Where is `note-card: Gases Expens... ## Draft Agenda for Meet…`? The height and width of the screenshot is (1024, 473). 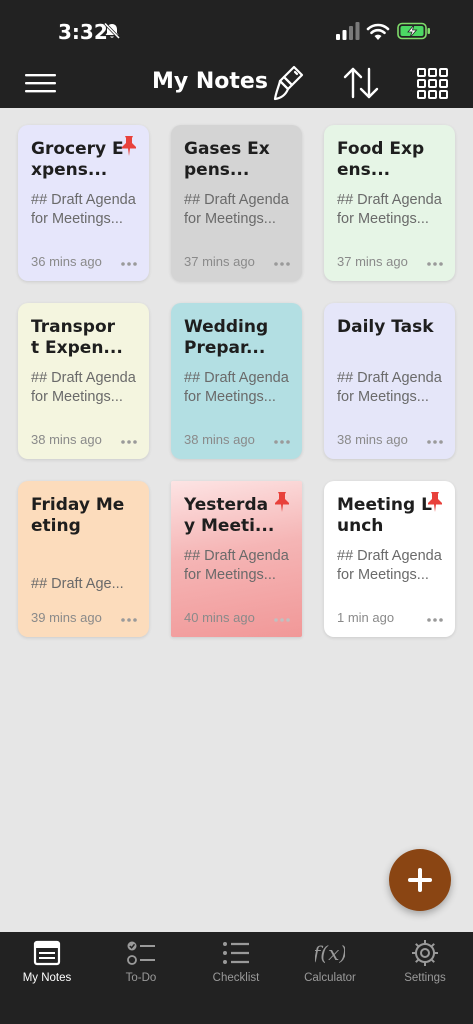
note-card: Gases Expens... ## Draft Agenda for Meet… is located at coordinates (236, 203).